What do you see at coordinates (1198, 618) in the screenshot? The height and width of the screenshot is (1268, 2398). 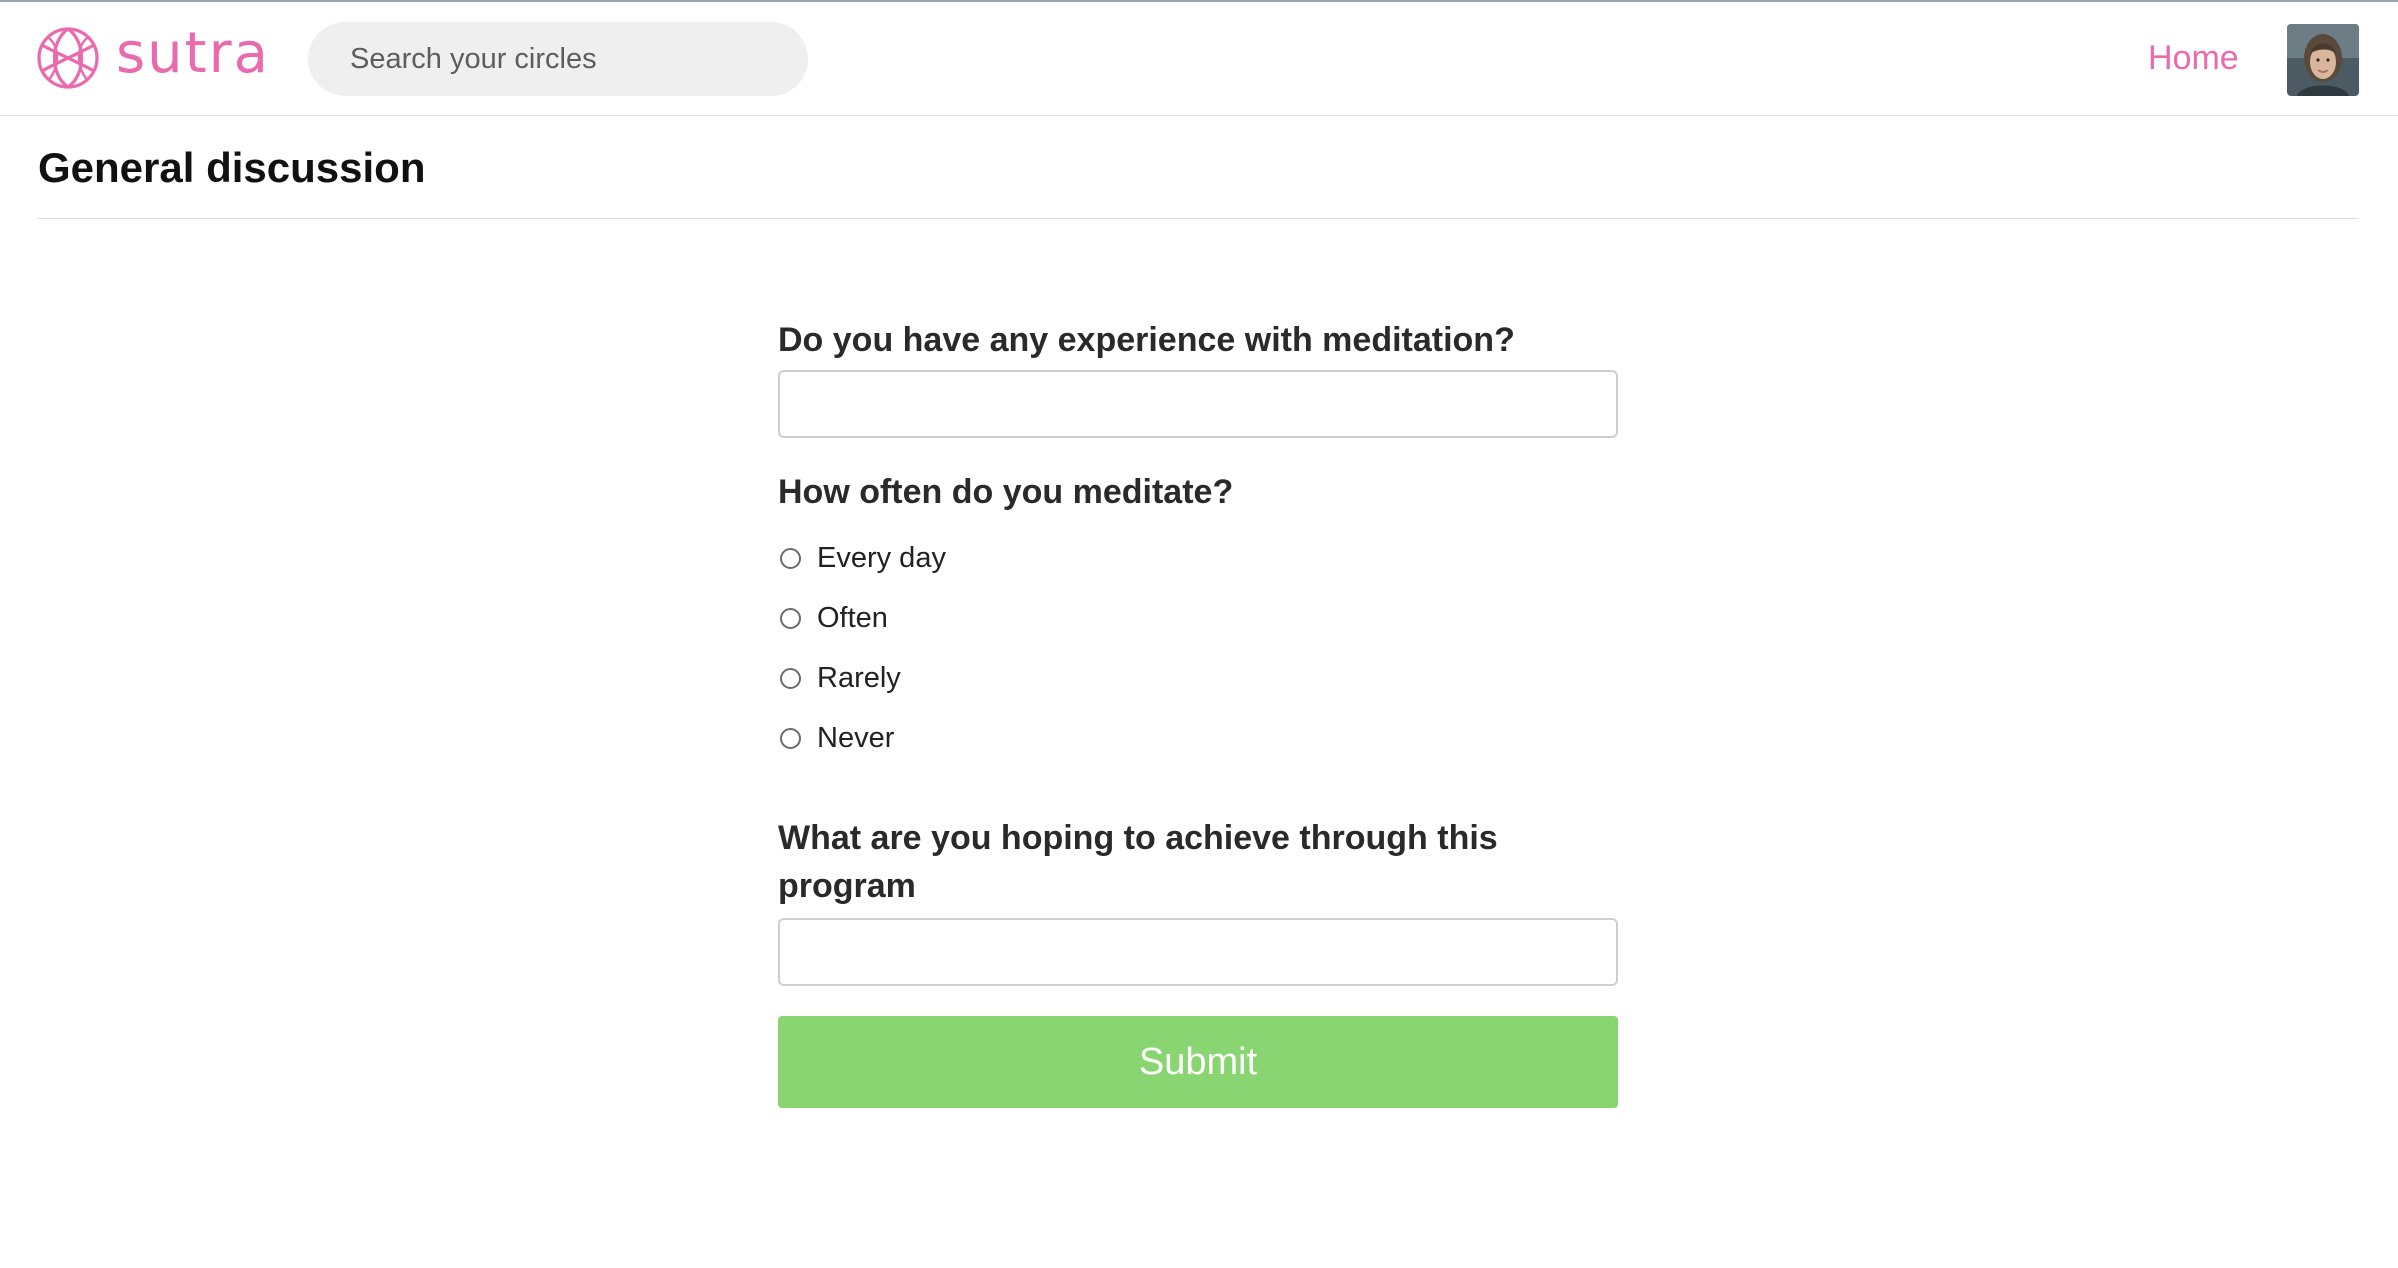 I see `radio-option-often: Often` at bounding box center [1198, 618].